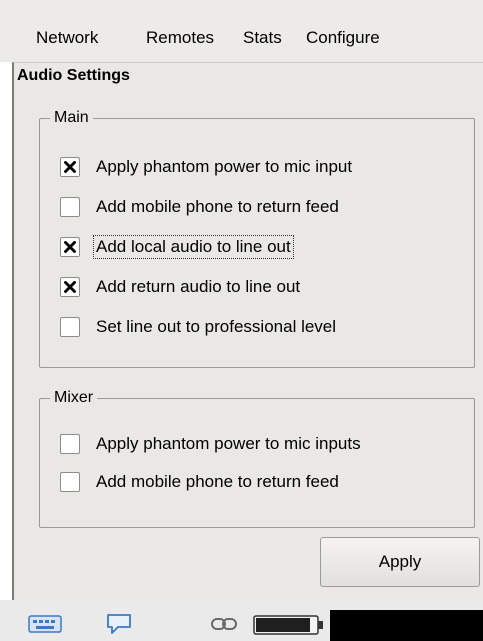 This screenshot has width=483, height=641. Describe the element at coordinates (119, 626) in the screenshot. I see `chat-bubble-icon` at that location.